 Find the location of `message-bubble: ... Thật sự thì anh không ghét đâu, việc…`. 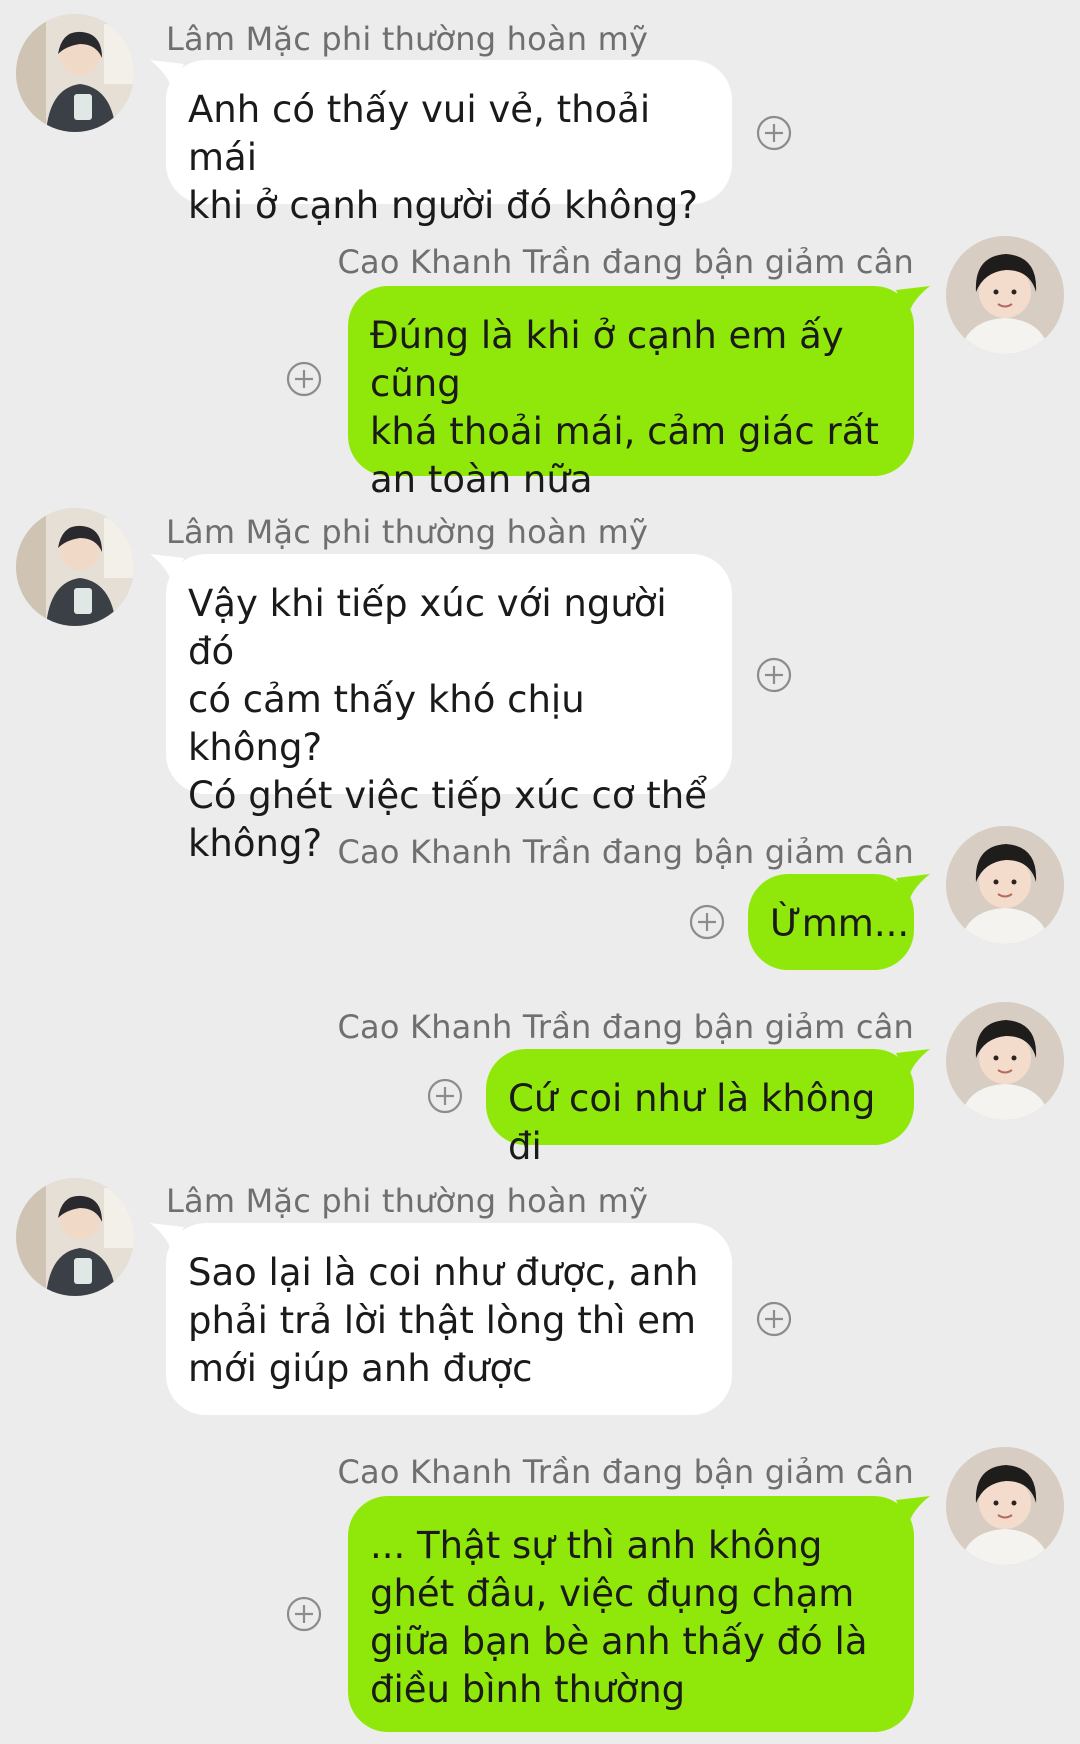

message-bubble: ... Thật sự thì anh không ghét đâu, việc… is located at coordinates (631, 1614).